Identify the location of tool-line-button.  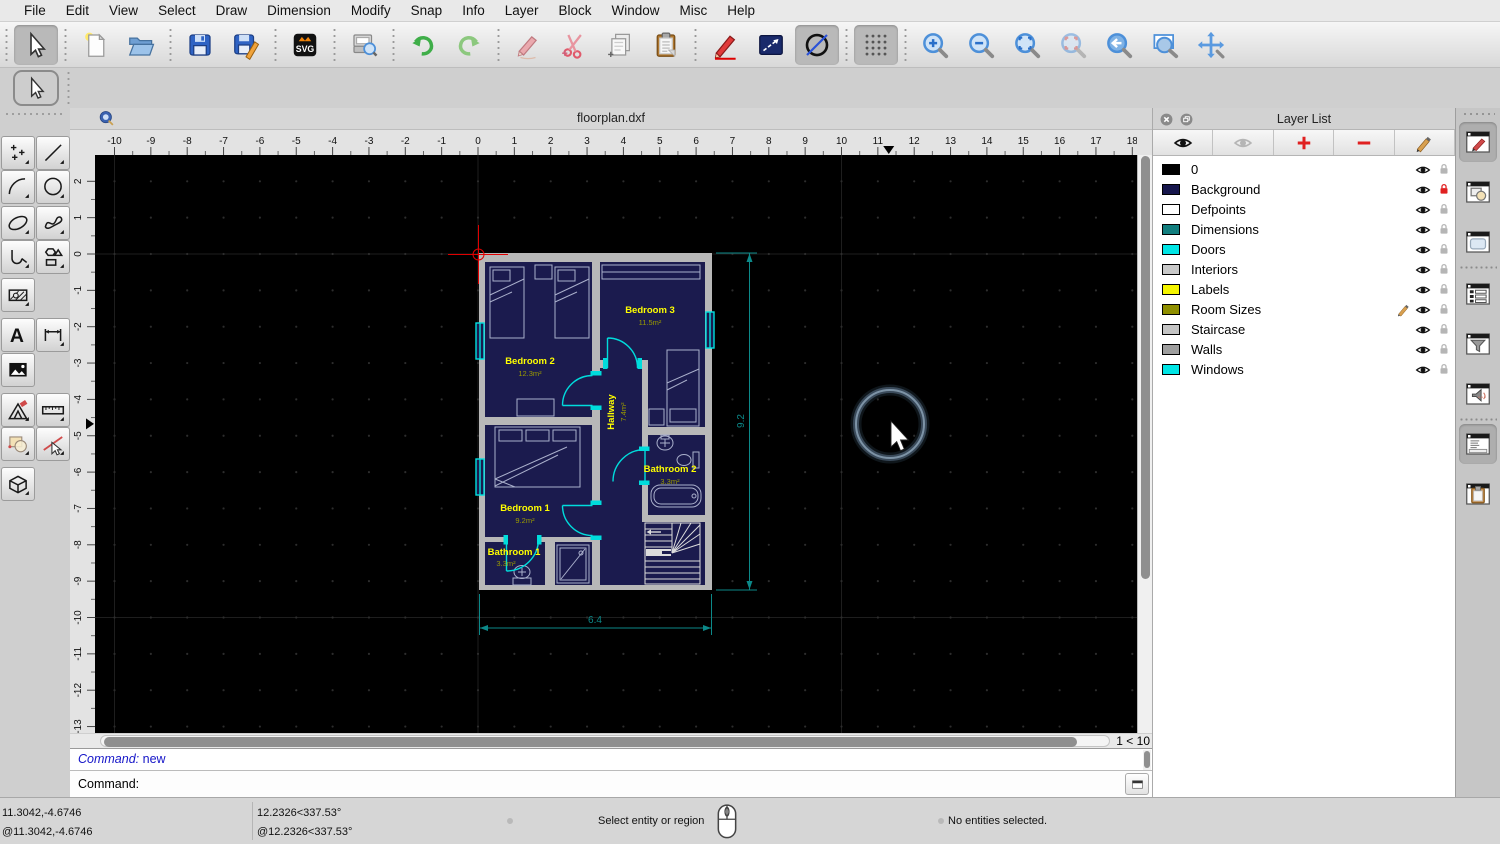
(53, 153).